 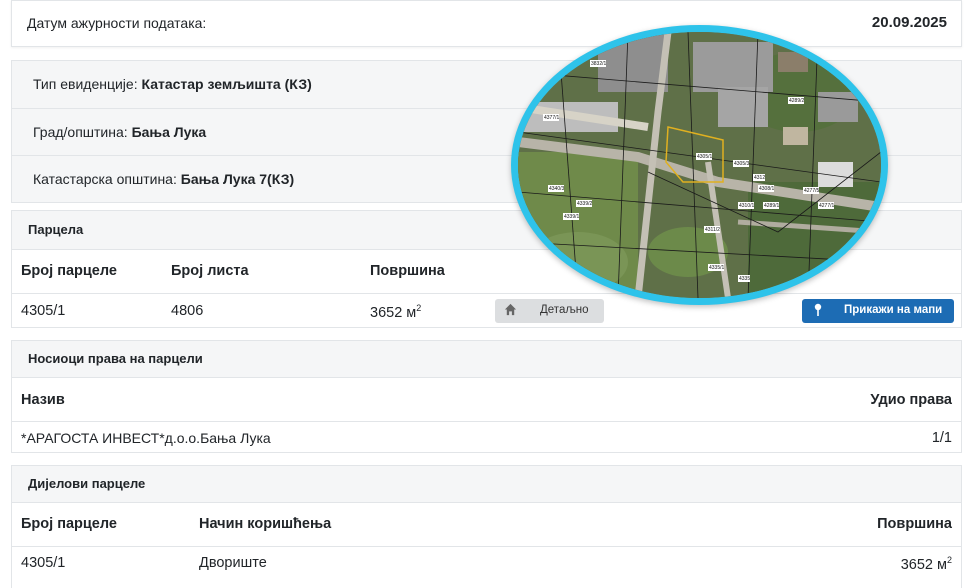 What do you see at coordinates (80, 132) in the screenshot?
I see `city-label: Град/општина:` at bounding box center [80, 132].